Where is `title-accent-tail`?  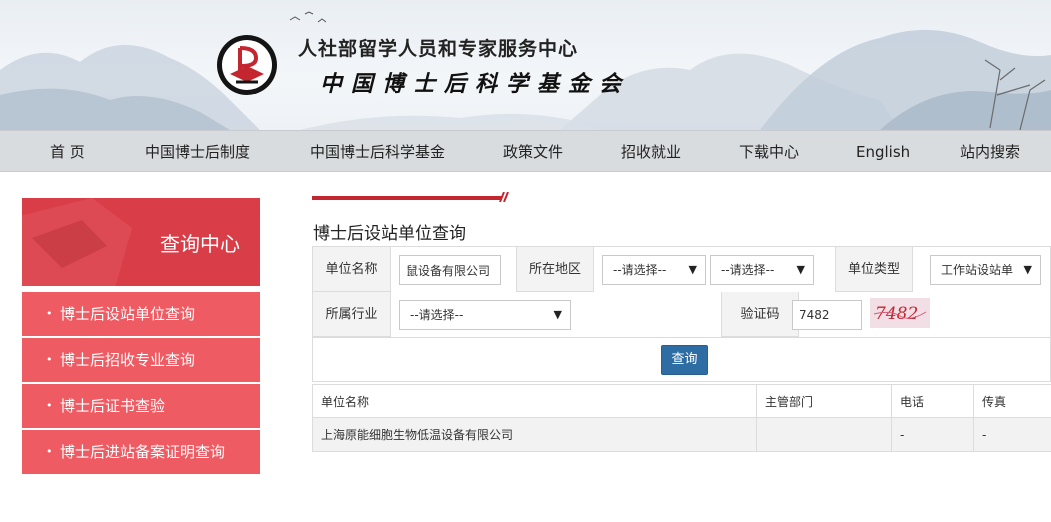
title-accent-tail is located at coordinates (504, 197).